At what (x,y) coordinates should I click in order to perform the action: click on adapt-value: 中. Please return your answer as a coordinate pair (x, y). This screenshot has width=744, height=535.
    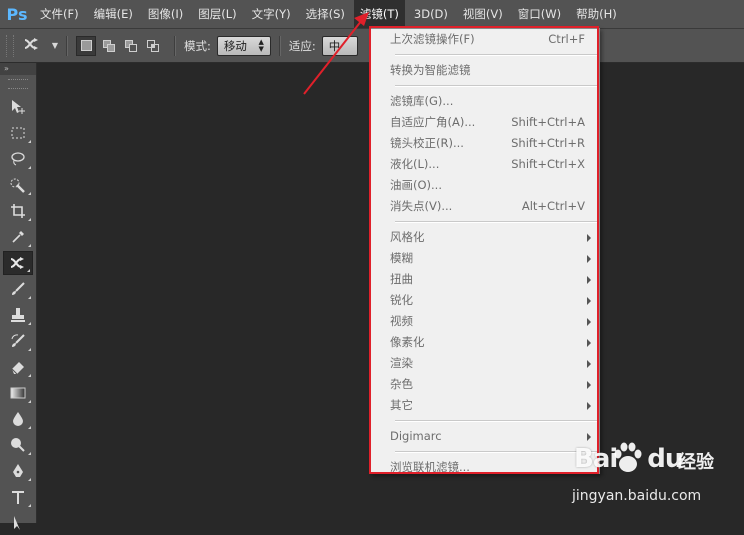
    Looking at the image, I should click on (334, 45).